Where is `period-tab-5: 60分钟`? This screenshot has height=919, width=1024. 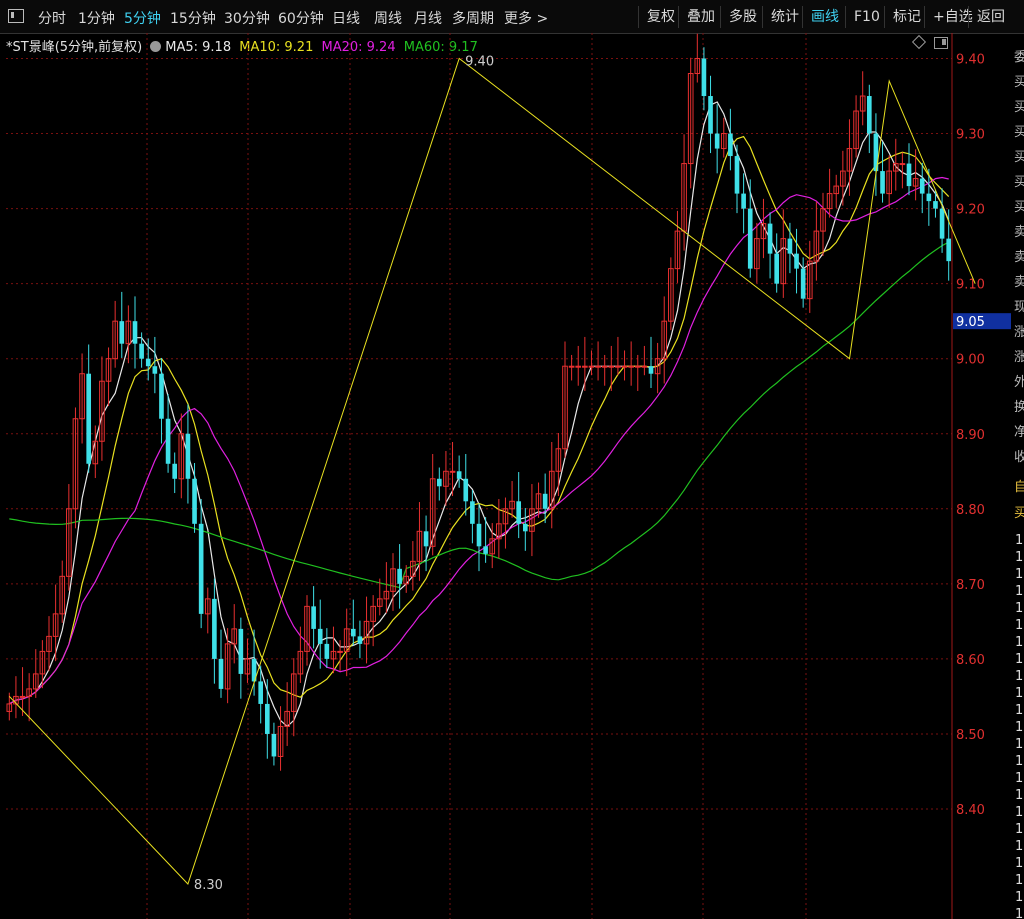 period-tab-5: 60分钟 is located at coordinates (301, 18).